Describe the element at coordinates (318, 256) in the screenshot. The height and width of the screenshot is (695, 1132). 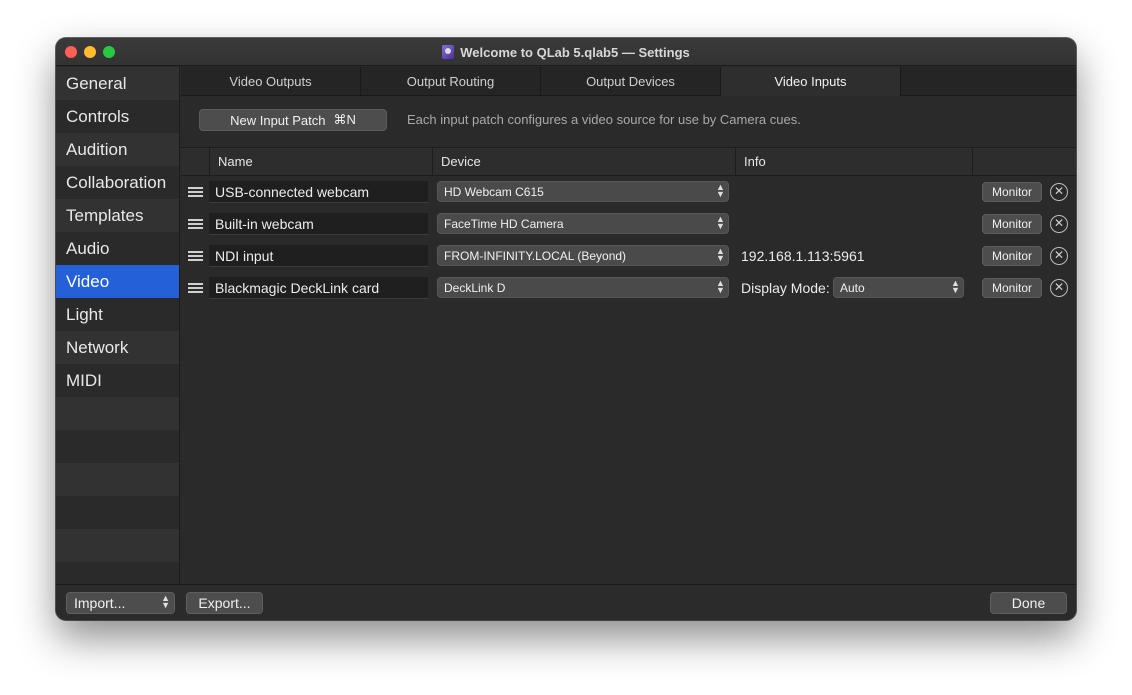
I see `patch-name-field: NDI input` at that location.